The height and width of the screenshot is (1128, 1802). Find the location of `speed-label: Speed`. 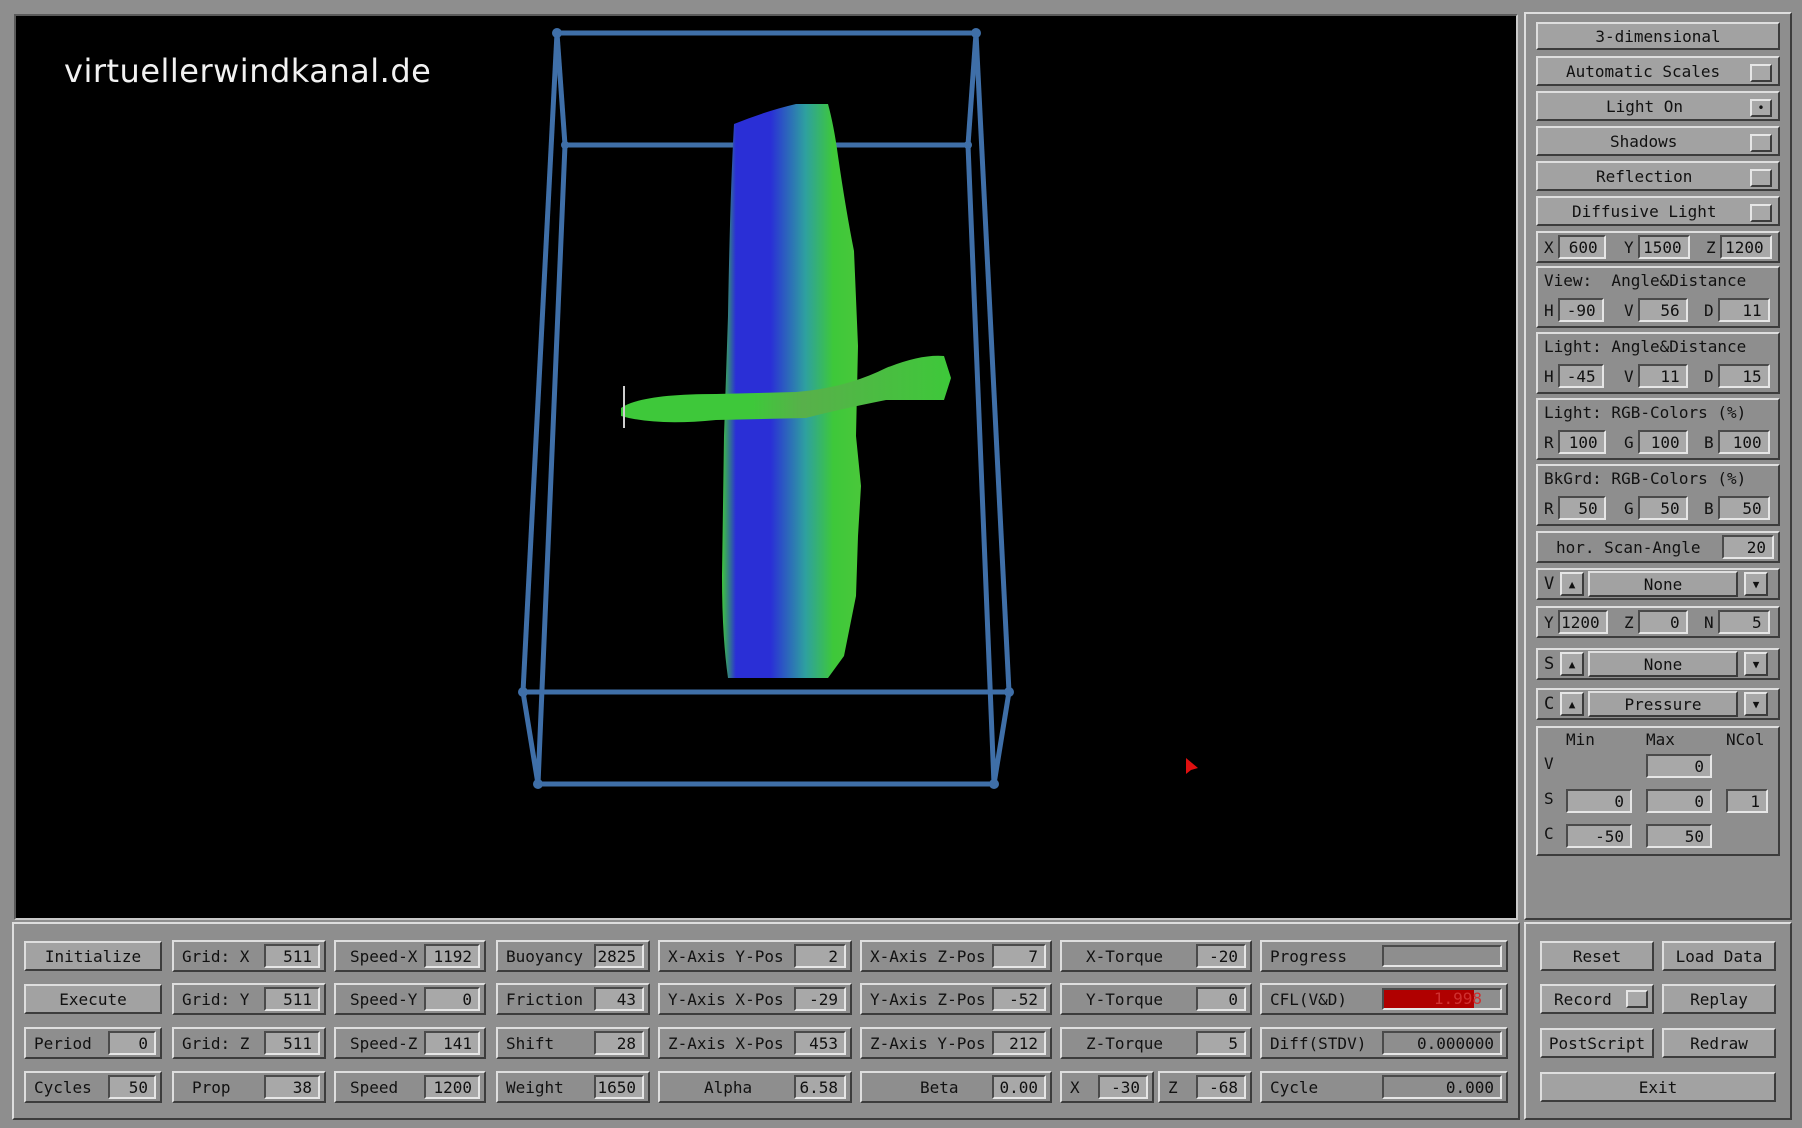

speed-label: Speed is located at coordinates (374, 1087).